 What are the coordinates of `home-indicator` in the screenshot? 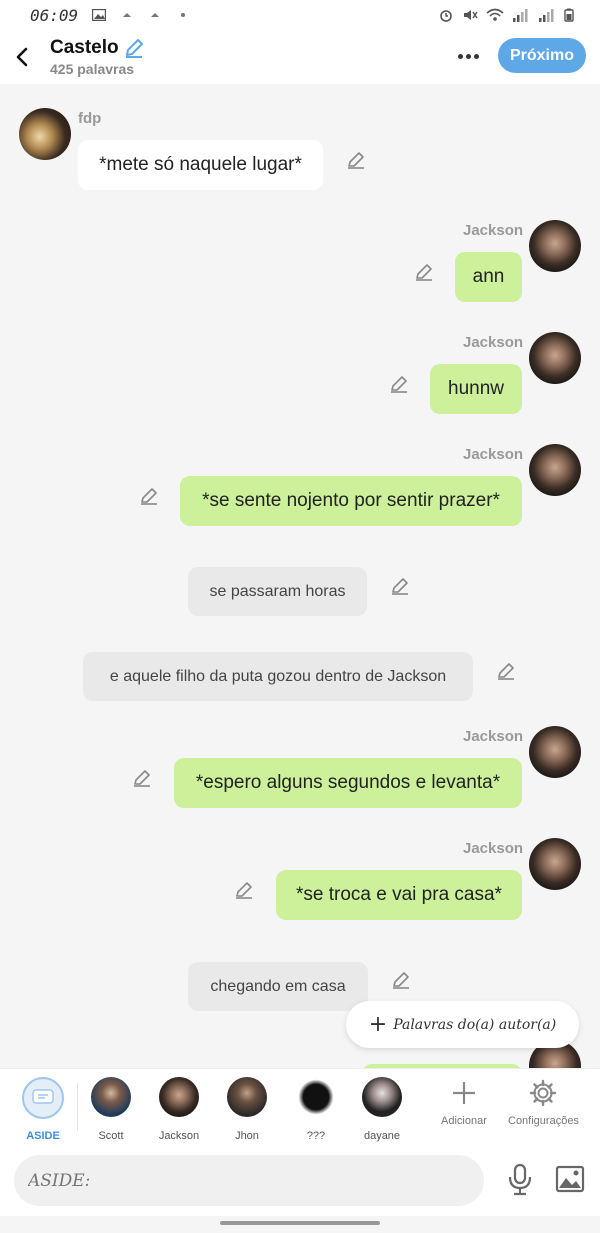 It's located at (300, 1224).